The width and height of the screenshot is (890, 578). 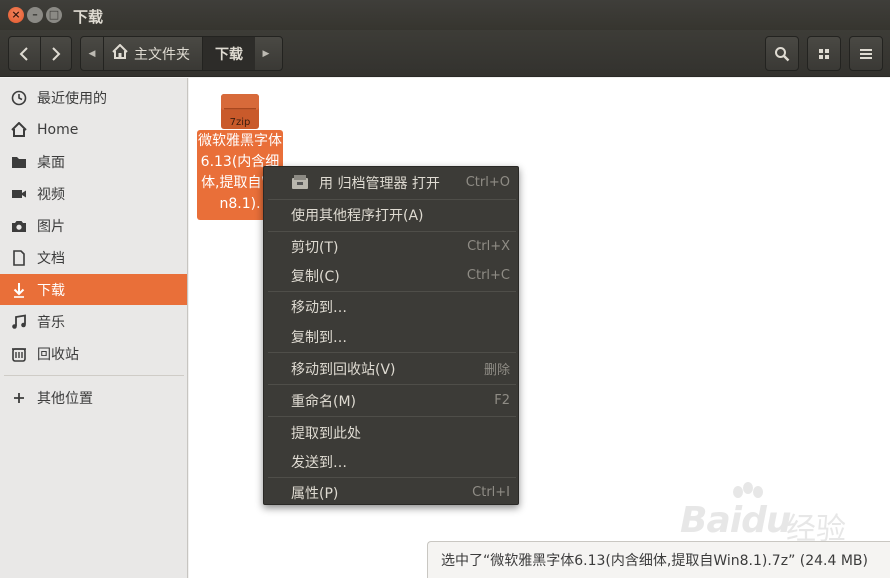 What do you see at coordinates (93, 353) in the screenshot?
I see `sidebar-item-trash: 回收站` at bounding box center [93, 353].